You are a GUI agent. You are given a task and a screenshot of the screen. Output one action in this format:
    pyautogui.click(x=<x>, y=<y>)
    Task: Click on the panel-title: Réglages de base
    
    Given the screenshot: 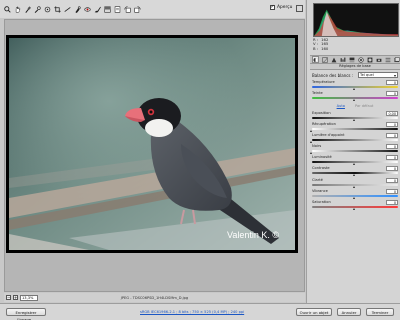 What is the action you would take?
    pyautogui.click(x=355, y=67)
    